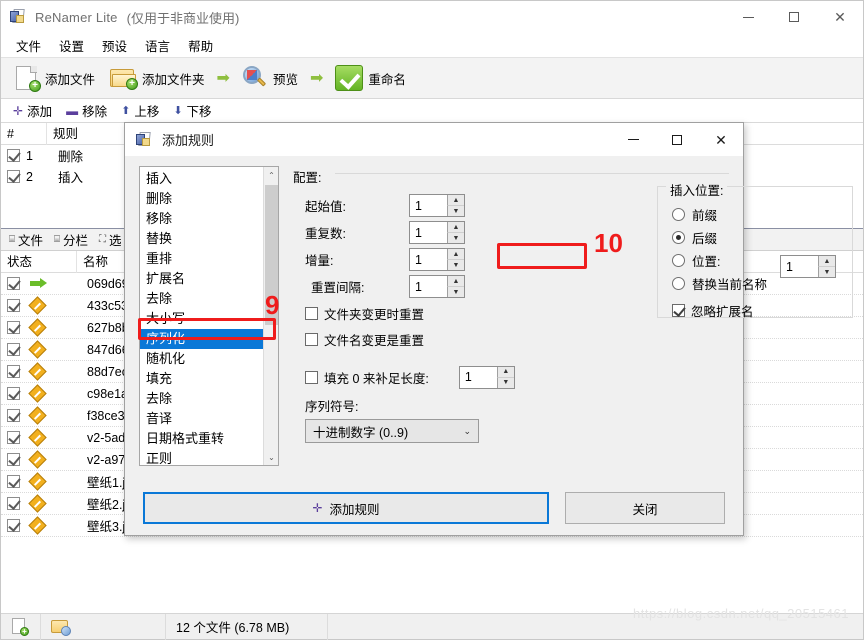 The height and width of the screenshot is (640, 864). I want to click on rule-type-item: 插入, so click(209, 179).